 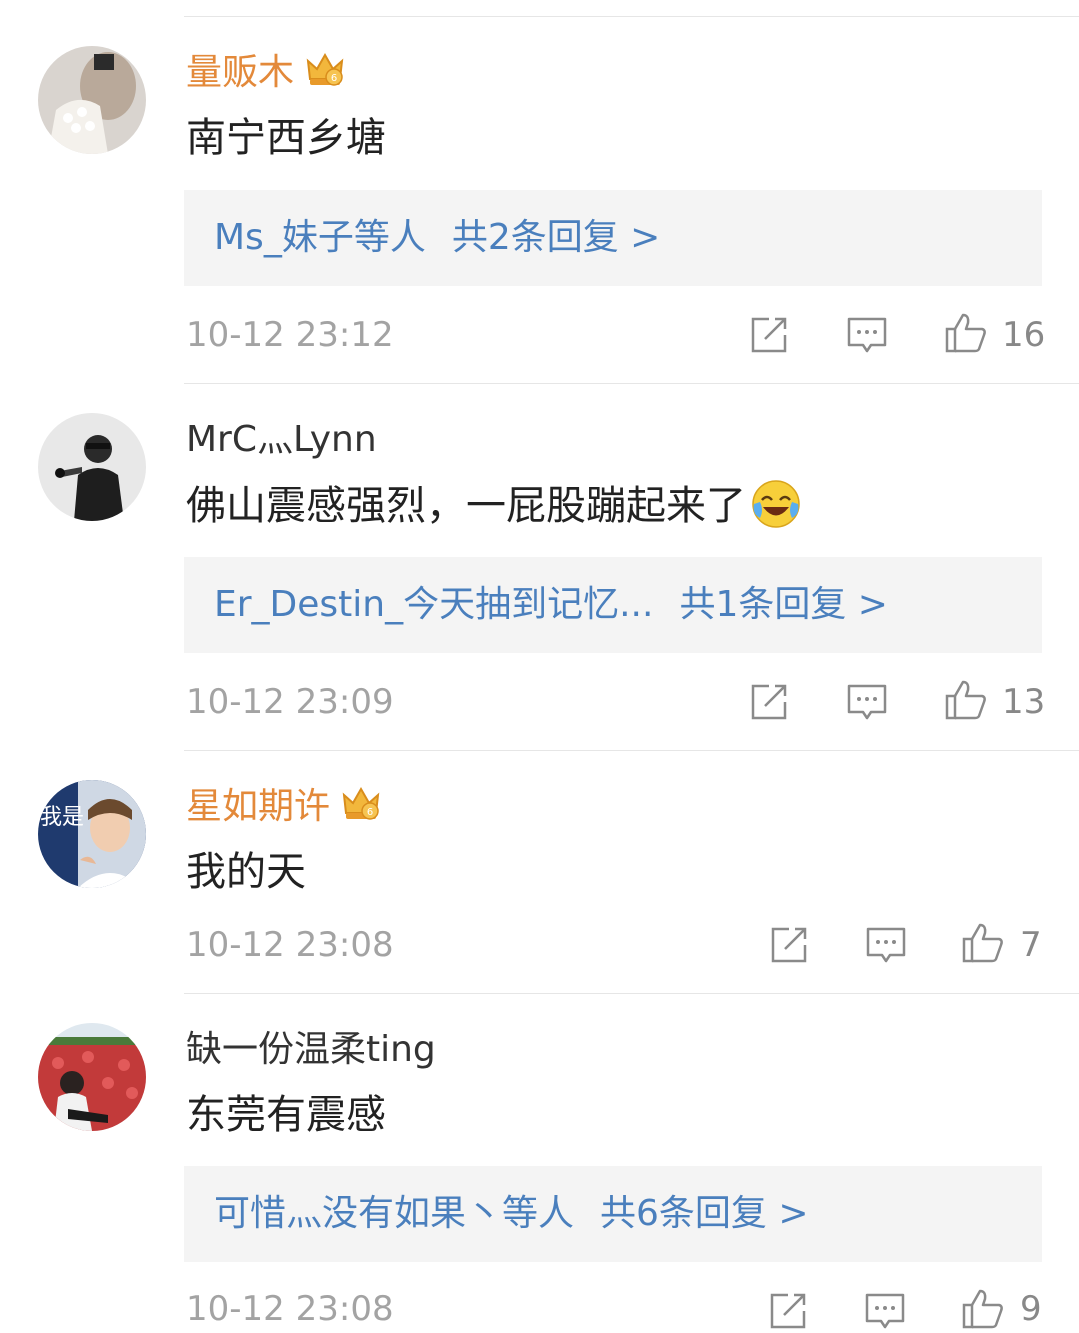 What do you see at coordinates (92, 834) in the screenshot?
I see `avatar: 我是` at bounding box center [92, 834].